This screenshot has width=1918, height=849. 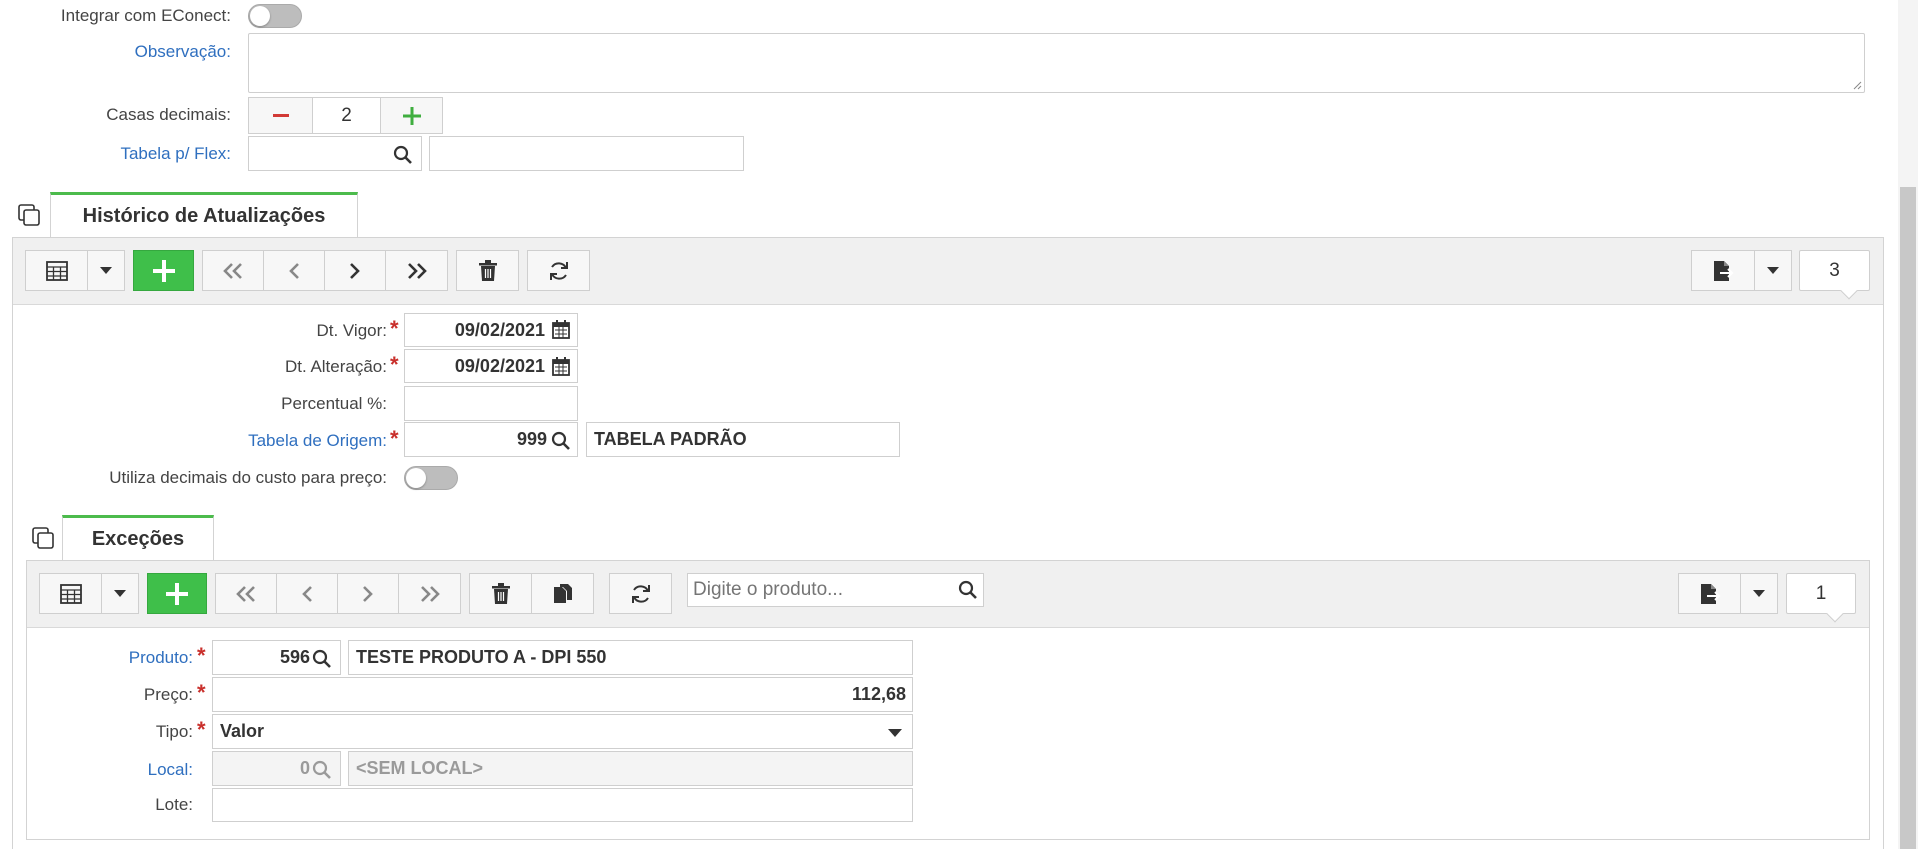 What do you see at coordinates (835, 590) in the screenshot?
I see `produto-search-input` at bounding box center [835, 590].